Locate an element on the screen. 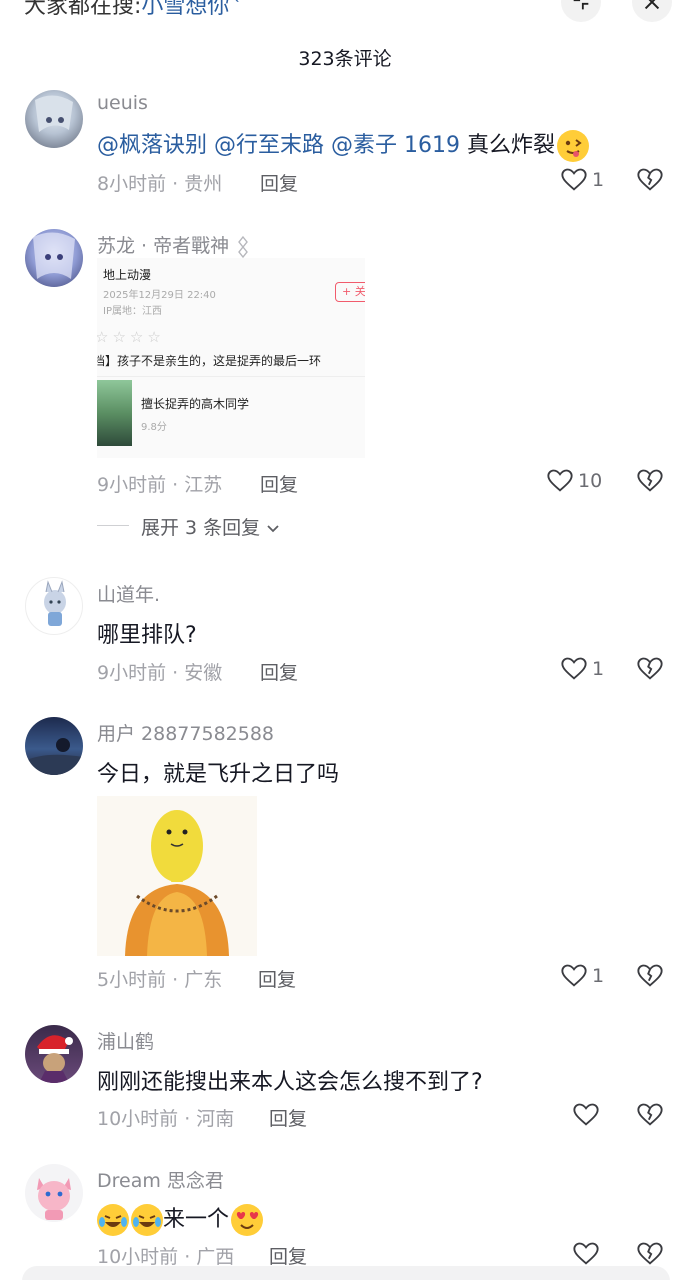 The image size is (690, 1280). close-button is located at coordinates (652, 11).